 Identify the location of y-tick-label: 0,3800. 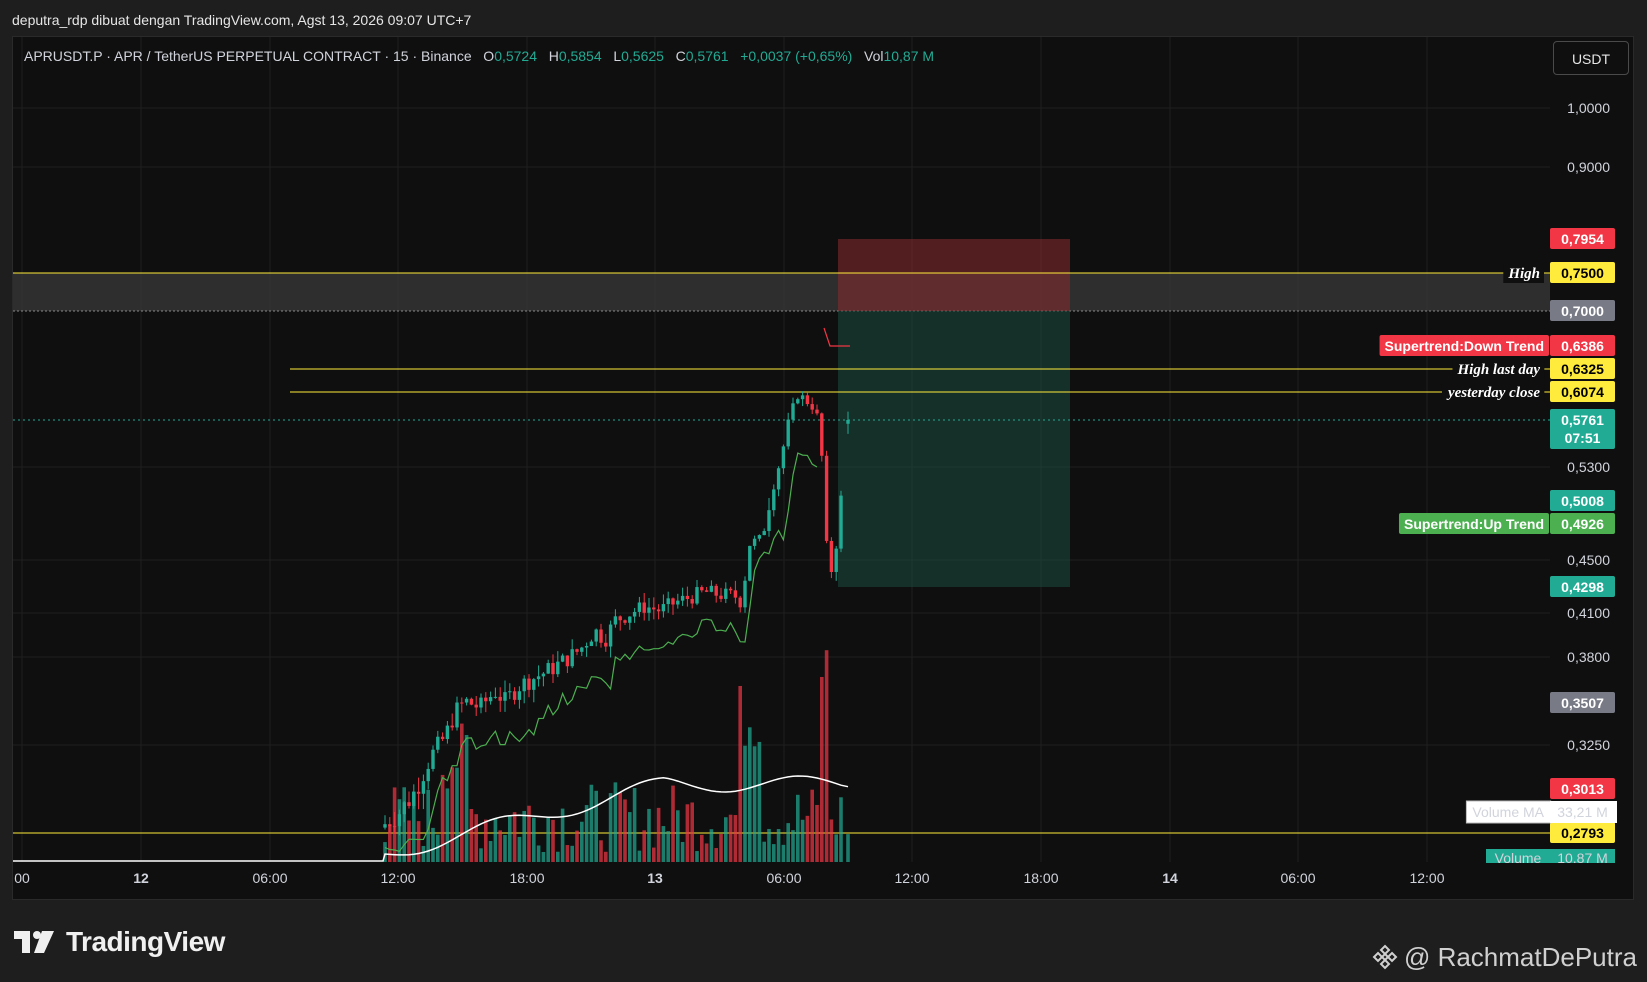
(1588, 657).